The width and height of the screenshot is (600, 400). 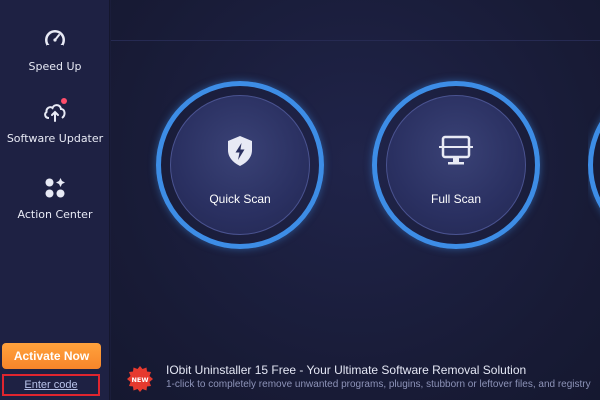 I want to click on sidebar-item-speed-up: Speed Up, so click(x=55, y=49).